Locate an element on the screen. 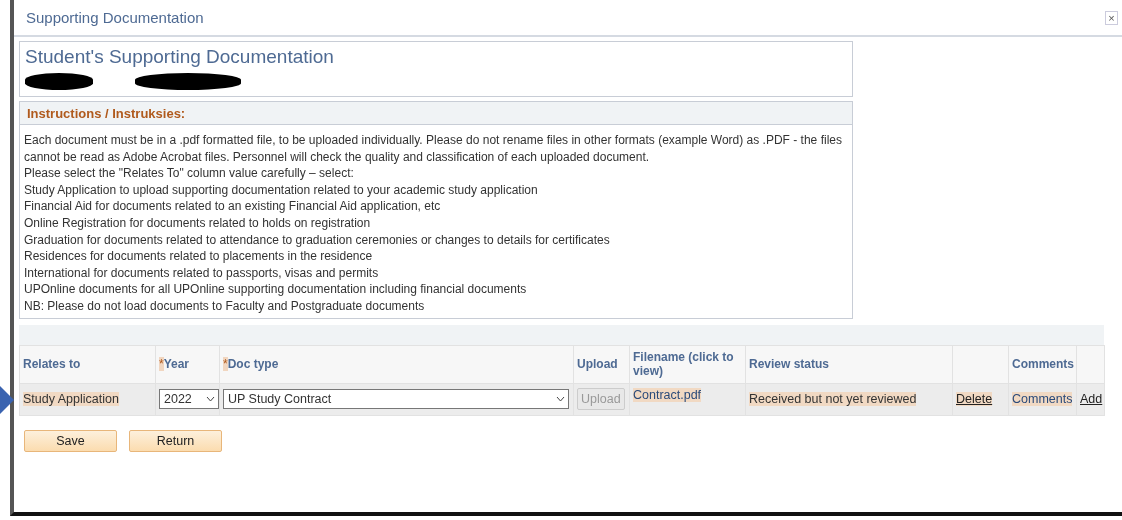  redaction-mark is located at coordinates (59, 81).